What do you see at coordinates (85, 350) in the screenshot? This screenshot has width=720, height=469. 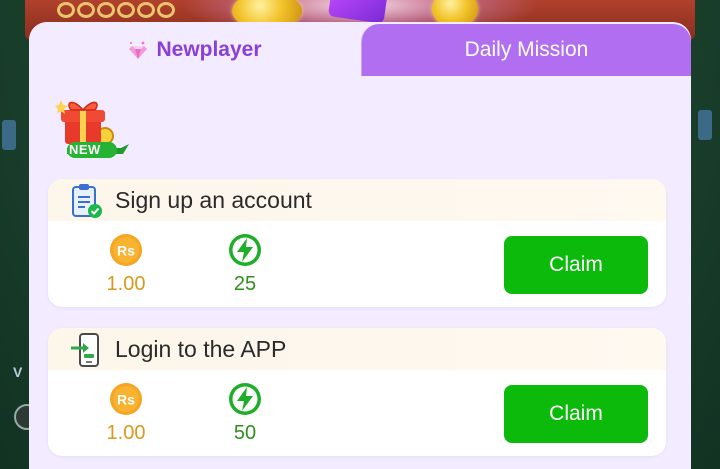 I see `phone-login-icon` at bounding box center [85, 350].